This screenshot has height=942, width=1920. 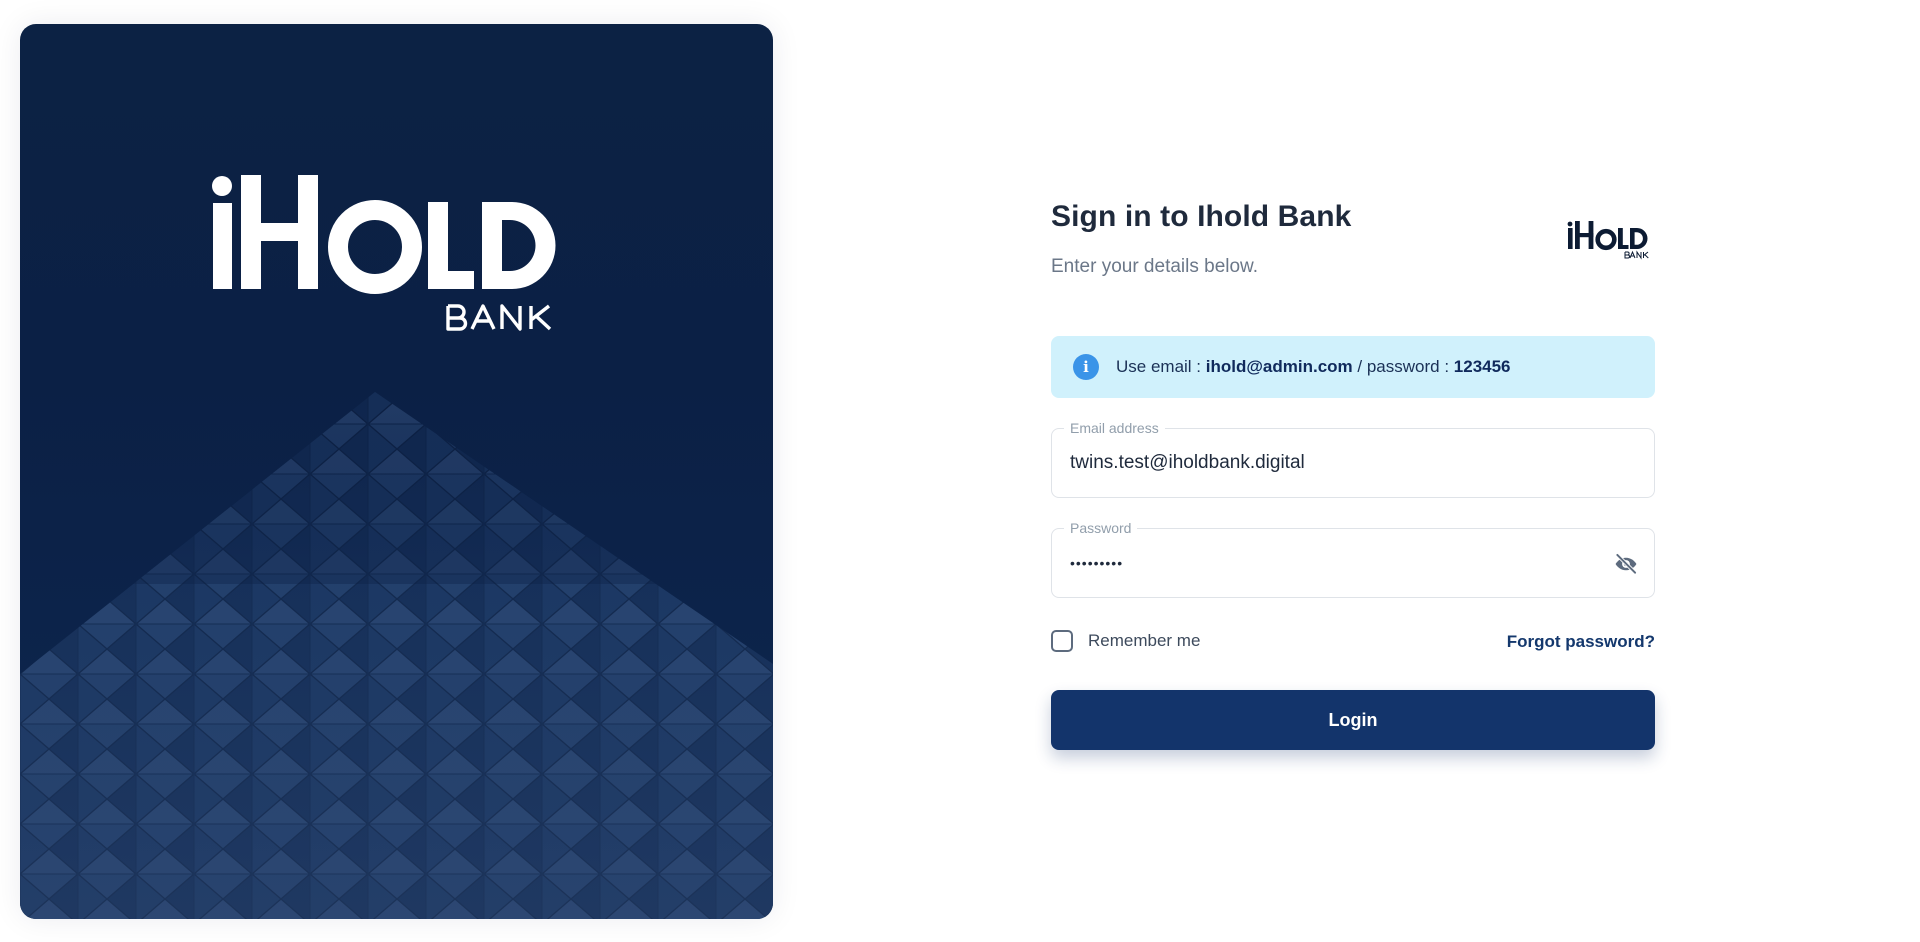 What do you see at coordinates (1279, 366) in the screenshot?
I see `alert-email: ihold@admin.com` at bounding box center [1279, 366].